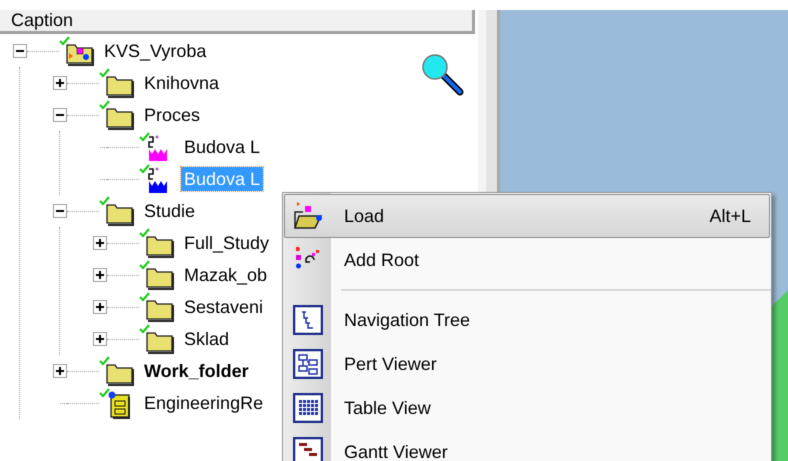 This screenshot has width=788, height=461. What do you see at coordinates (308, 320) in the screenshot?
I see `tree-view-icon` at bounding box center [308, 320].